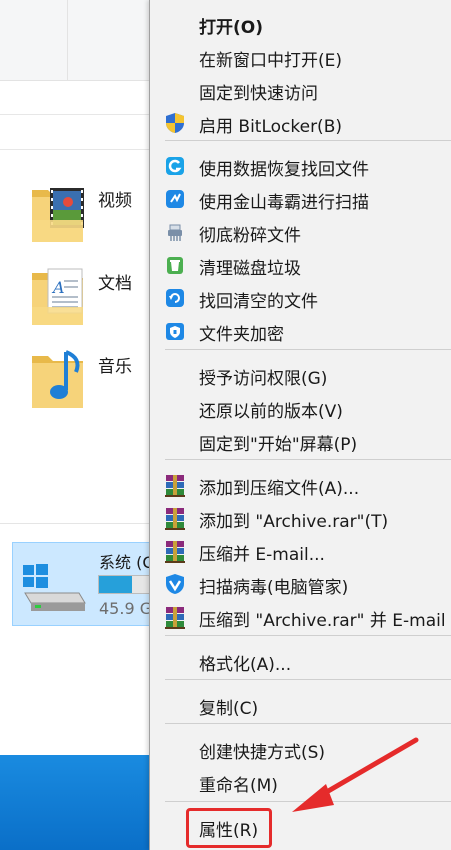 This screenshot has width=451, height=850. I want to click on menu-item-3: 启用 BitLocker(B), so click(300, 122).